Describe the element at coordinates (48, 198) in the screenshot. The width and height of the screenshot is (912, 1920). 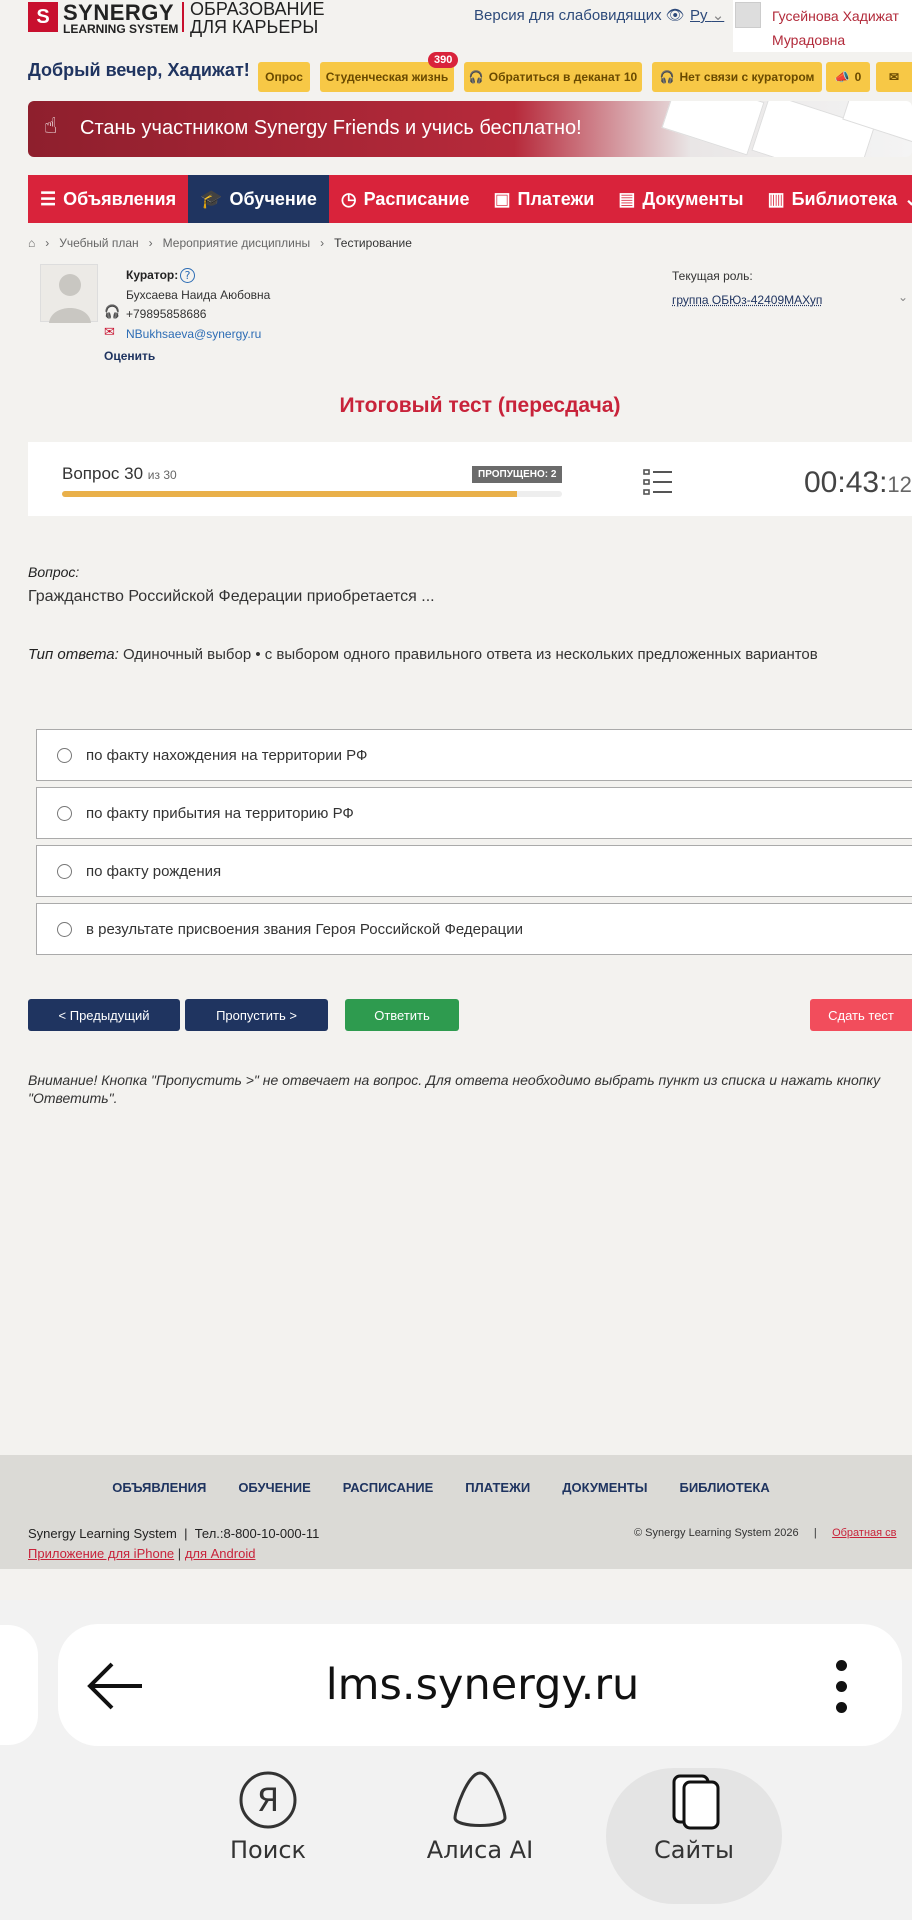
I see `list-icon: ☰` at that location.